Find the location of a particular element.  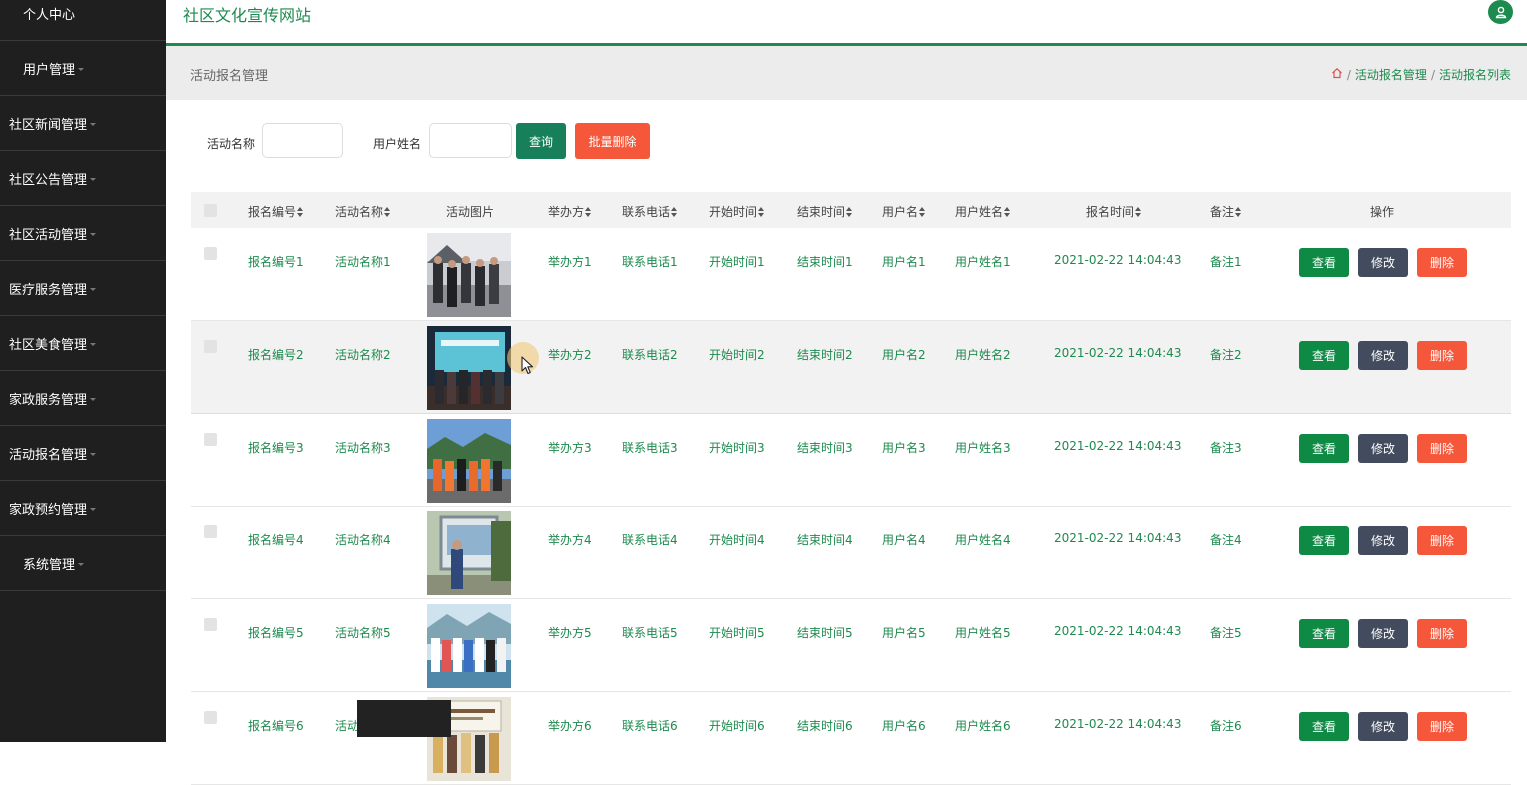

user-icon is located at coordinates (1500, 12).